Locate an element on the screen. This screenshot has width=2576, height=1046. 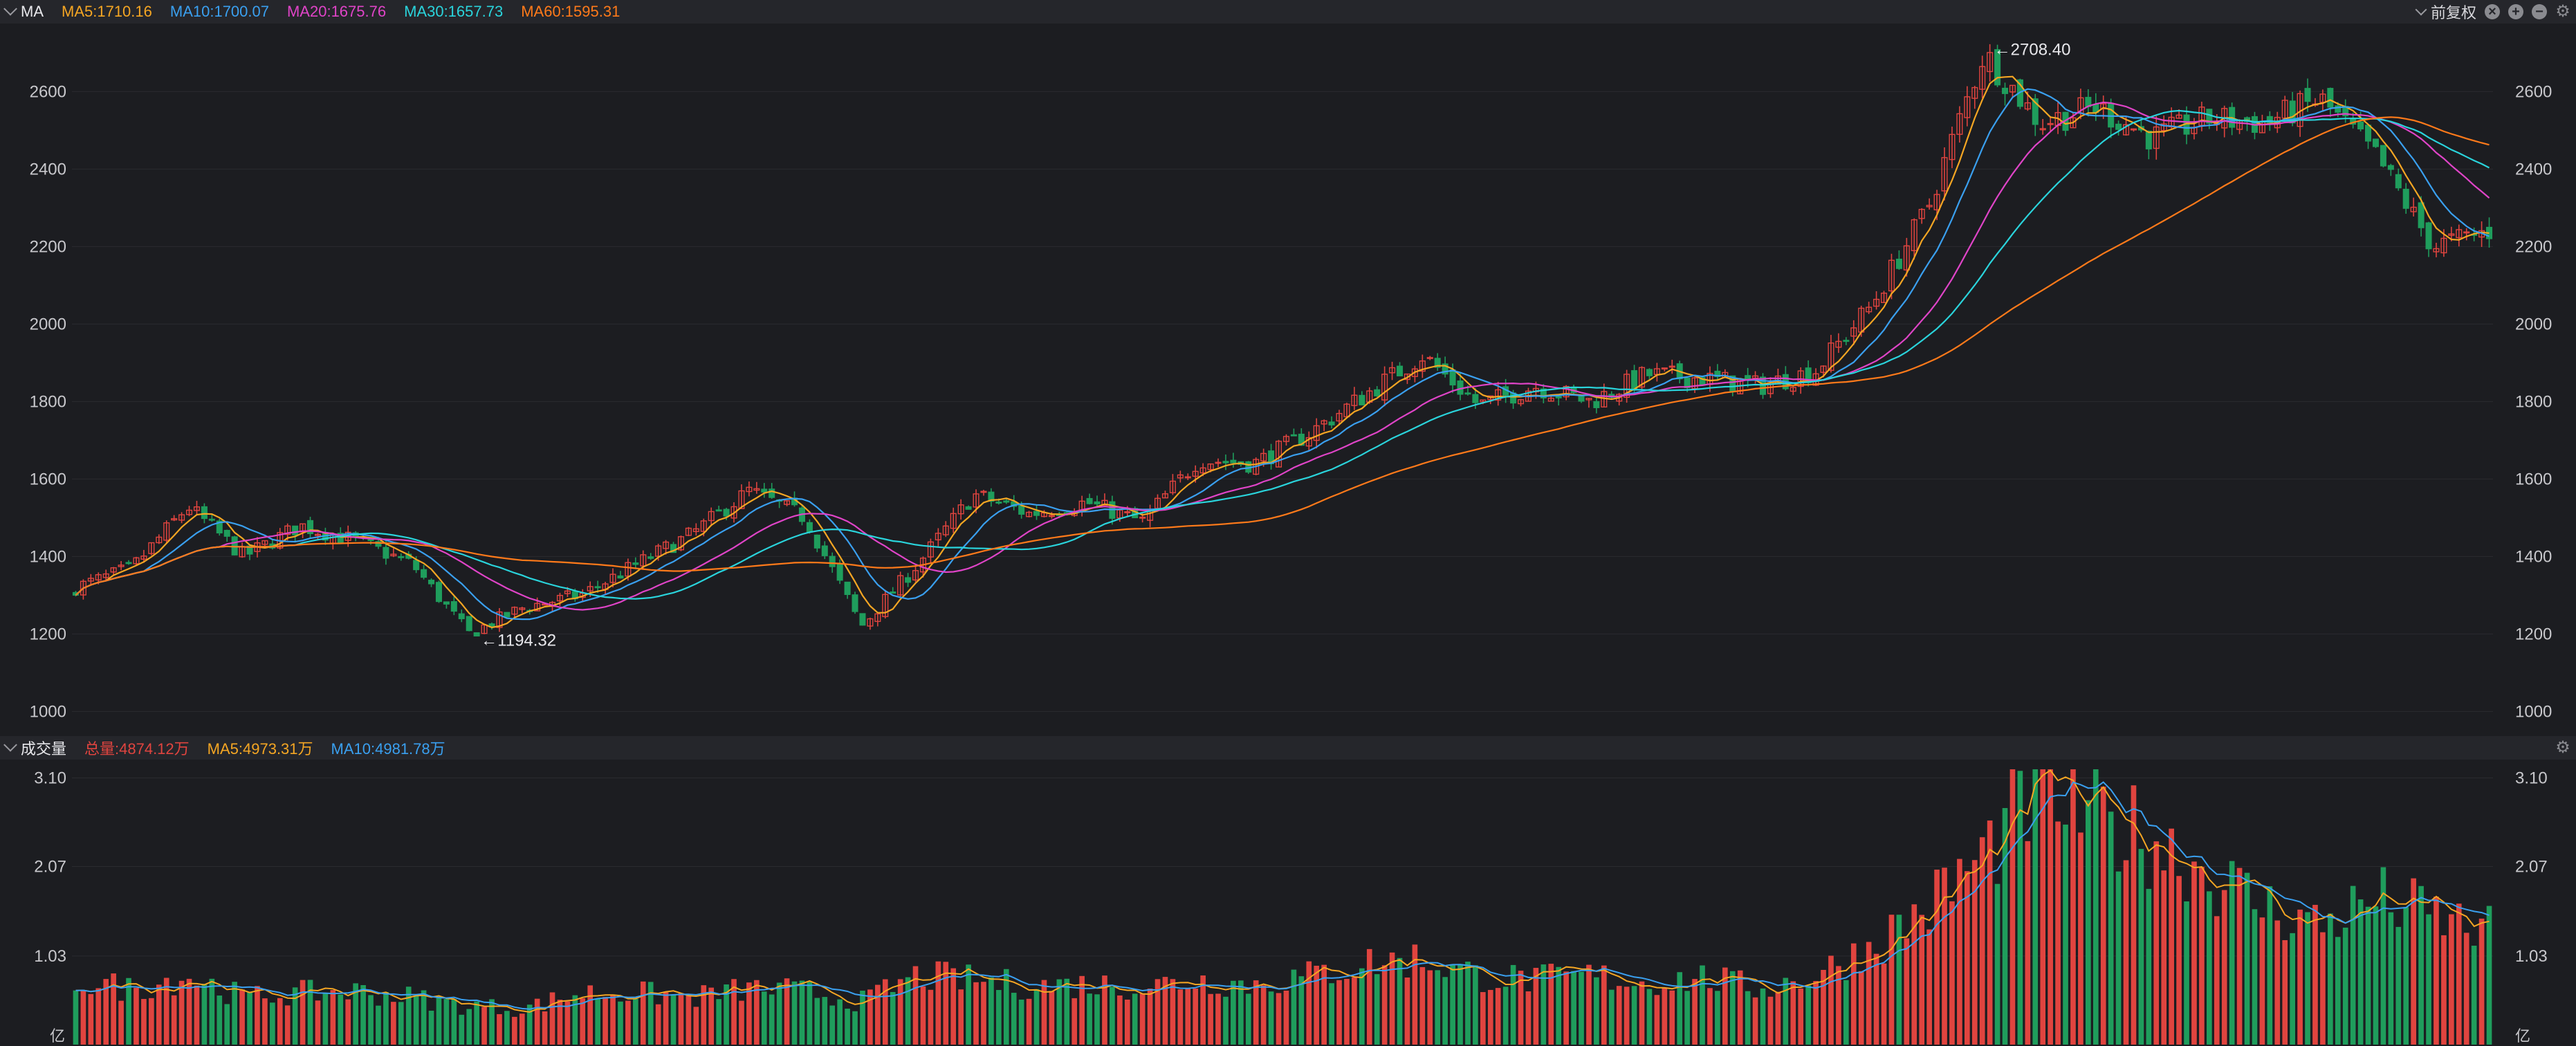
close-indicator-icon: × is located at coordinates (2492, 11).